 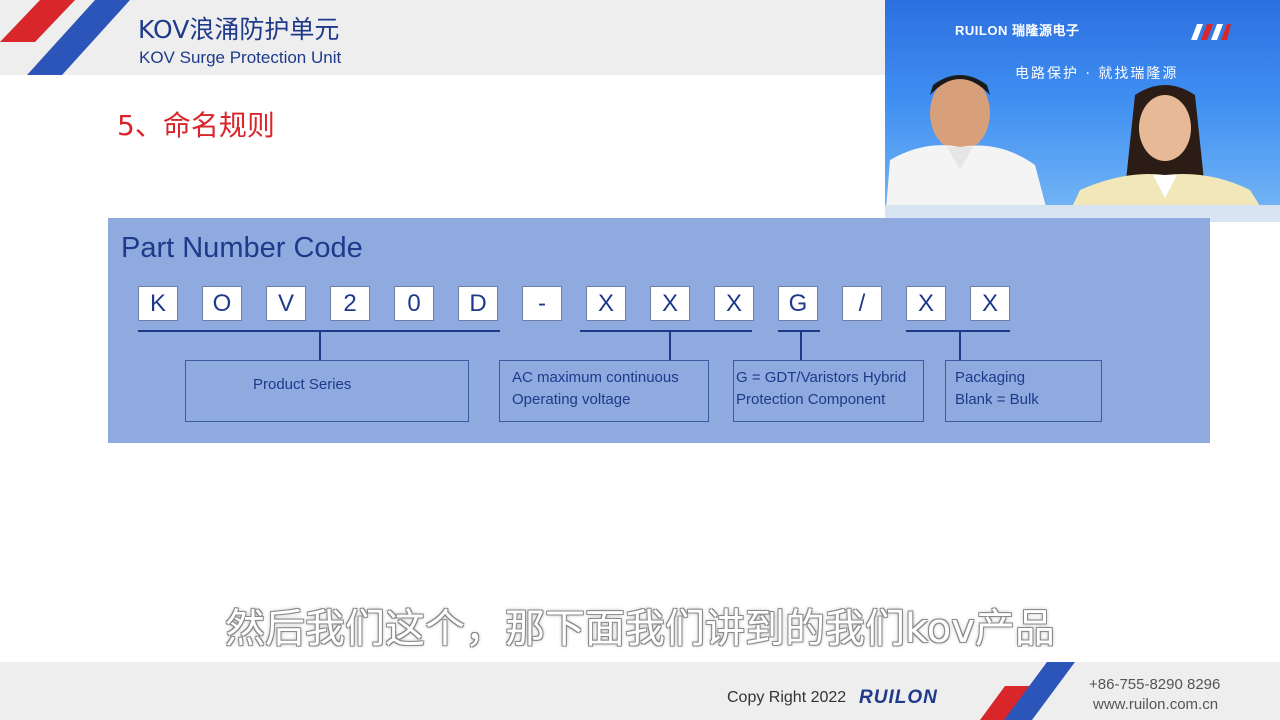 I want to click on desc-voltage: AC maximum continuous Operating voltage, so click(x=604, y=391).